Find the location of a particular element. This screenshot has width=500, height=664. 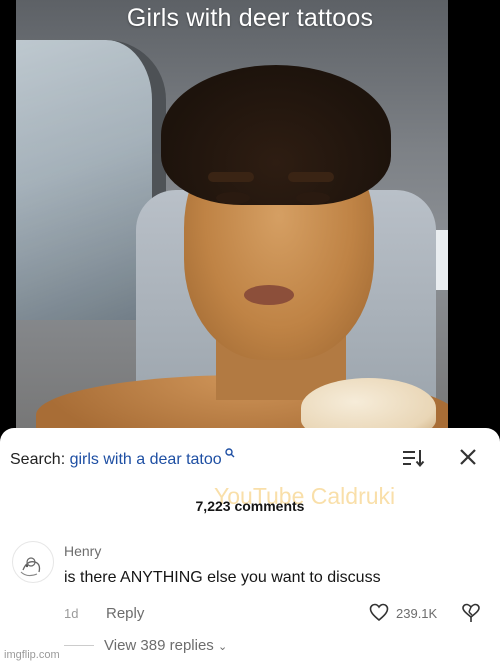

view-replies-button: View 389 replies ⌄ is located at coordinates (165, 645).